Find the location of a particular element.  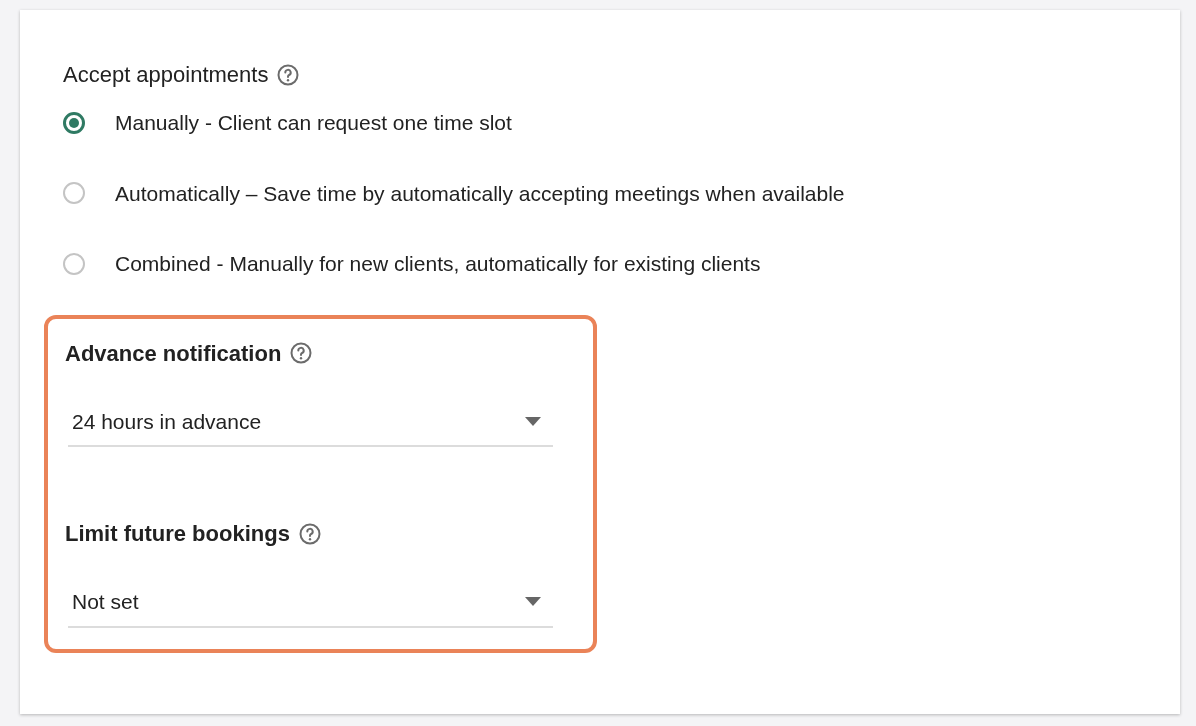

radio-label: Automatically – Save time by automatically accepting meetings when available is located at coordinates (480, 193).